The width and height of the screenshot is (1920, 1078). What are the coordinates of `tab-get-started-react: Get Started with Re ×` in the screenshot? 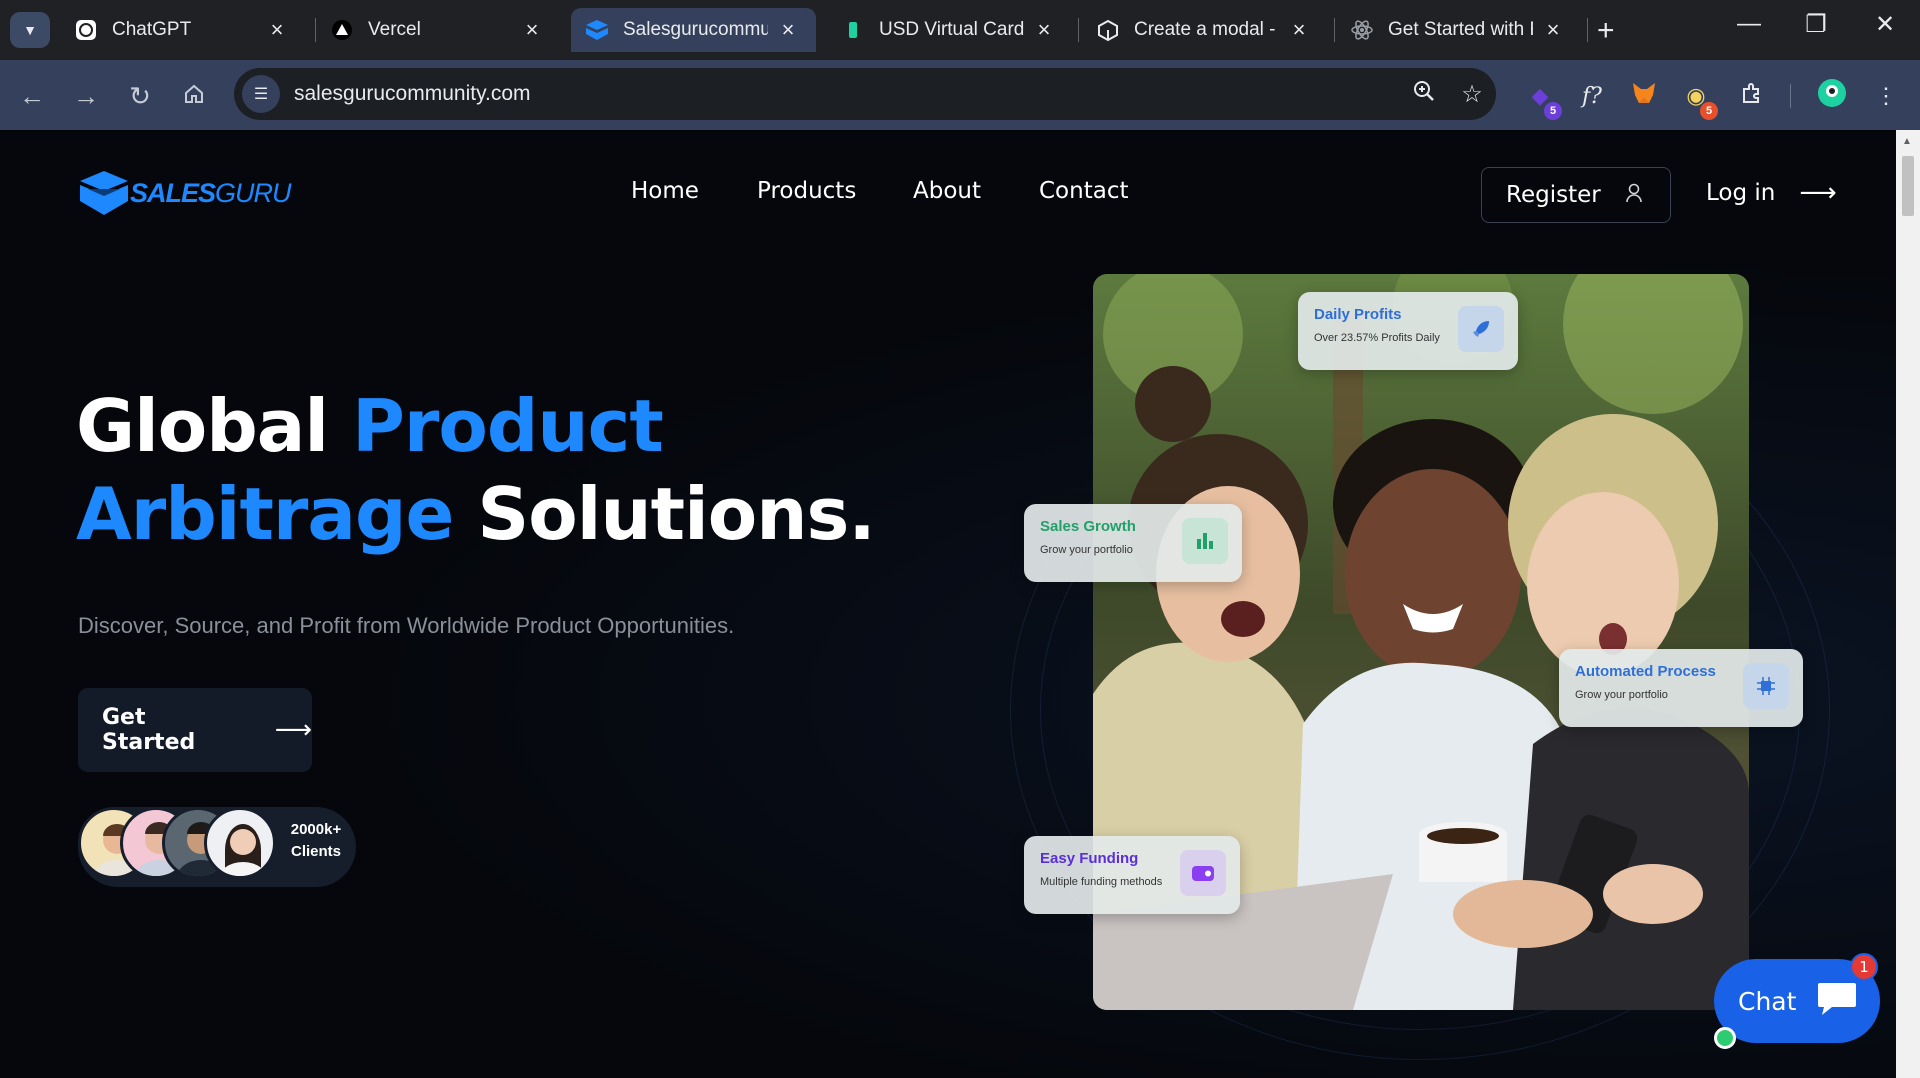 It's located at (1458, 30).